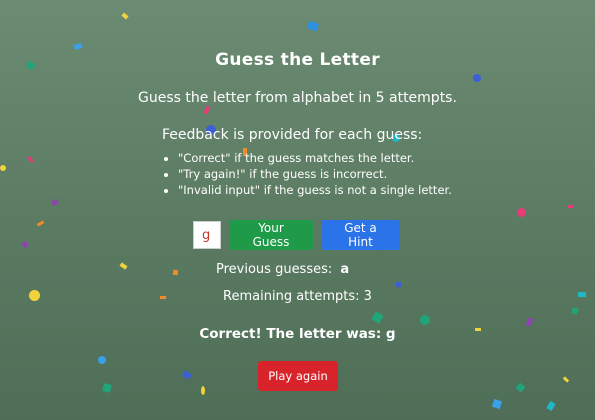  I want to click on game-title: Guess the Letter, so click(297, 60).